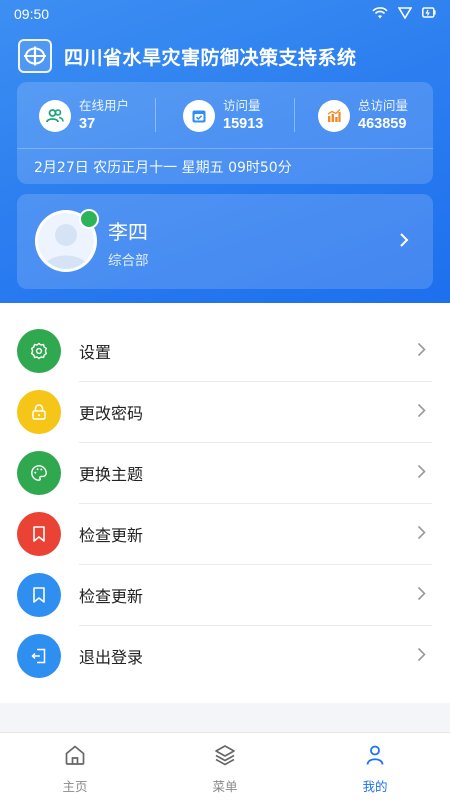 The width and height of the screenshot is (450, 800). I want to click on logout-icon, so click(38, 656).